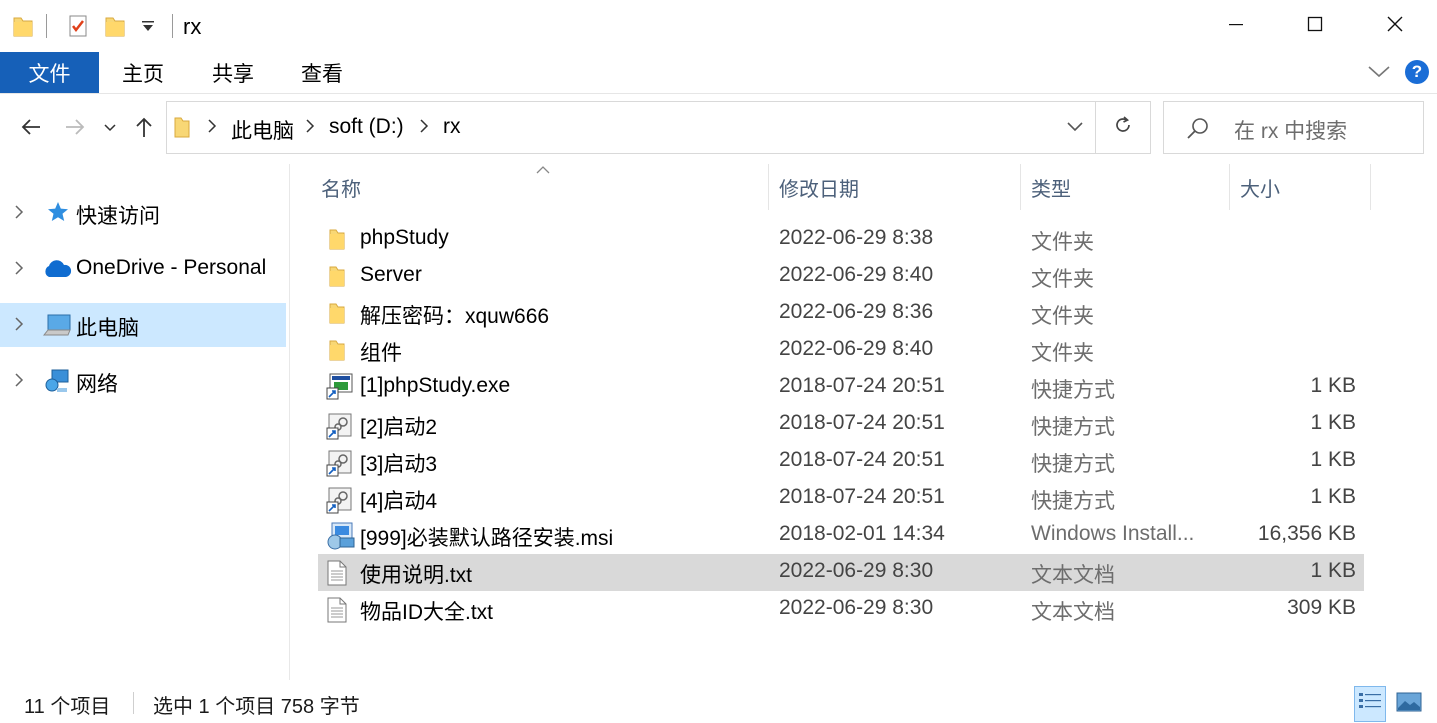  I want to click on file-modified-date: 2022-06-29 8:38, so click(856, 237).